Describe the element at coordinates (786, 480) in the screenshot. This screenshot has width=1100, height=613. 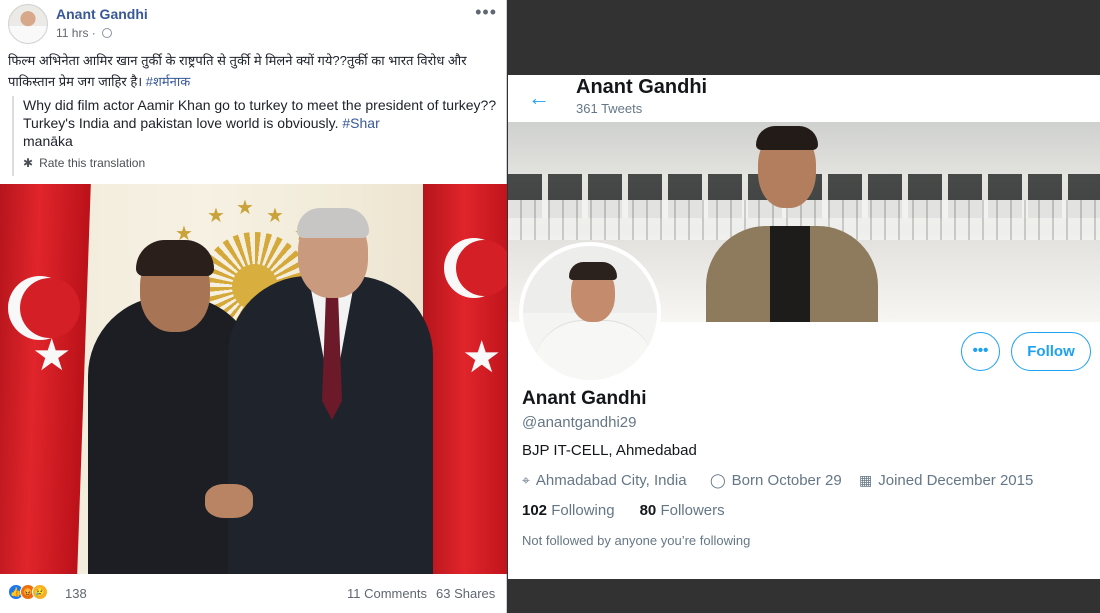
I see `born-text: Born October 29` at that location.